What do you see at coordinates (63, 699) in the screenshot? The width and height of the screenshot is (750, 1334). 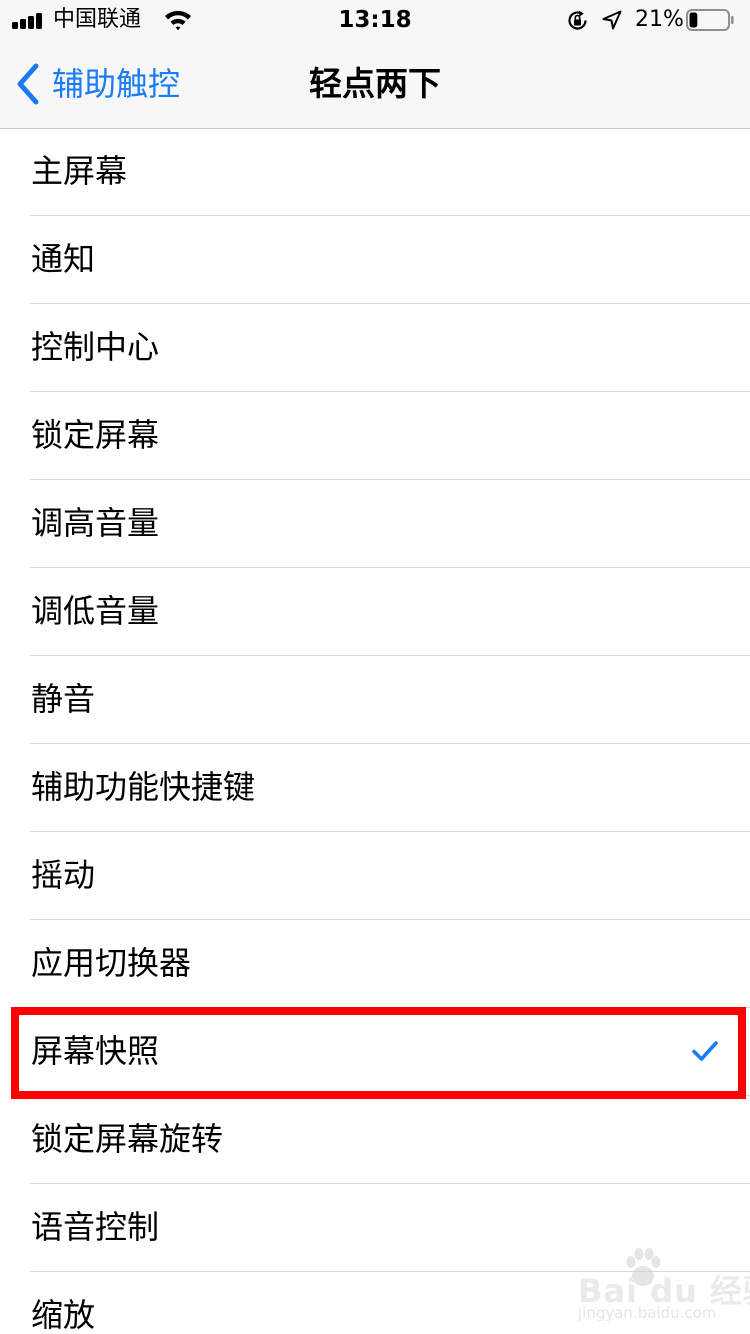 I see `list-item-label: 静音` at bounding box center [63, 699].